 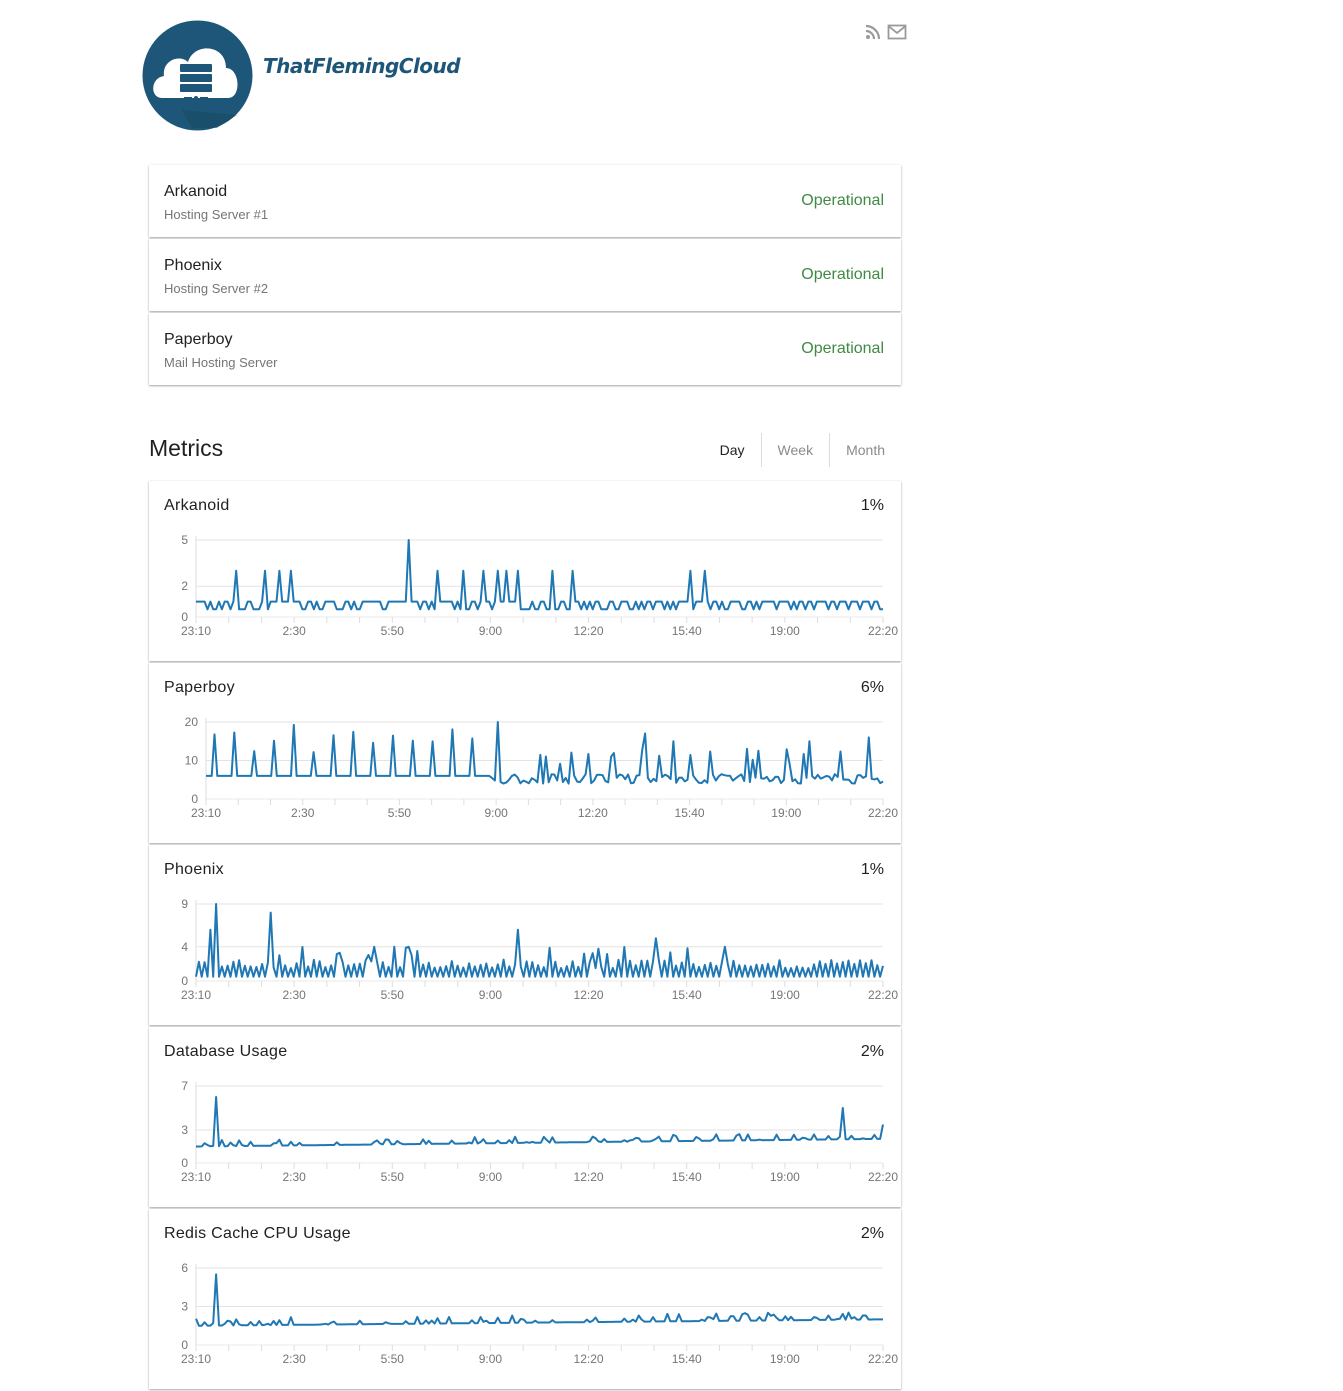 I want to click on metric-name: Database Usage, so click(x=226, y=1051).